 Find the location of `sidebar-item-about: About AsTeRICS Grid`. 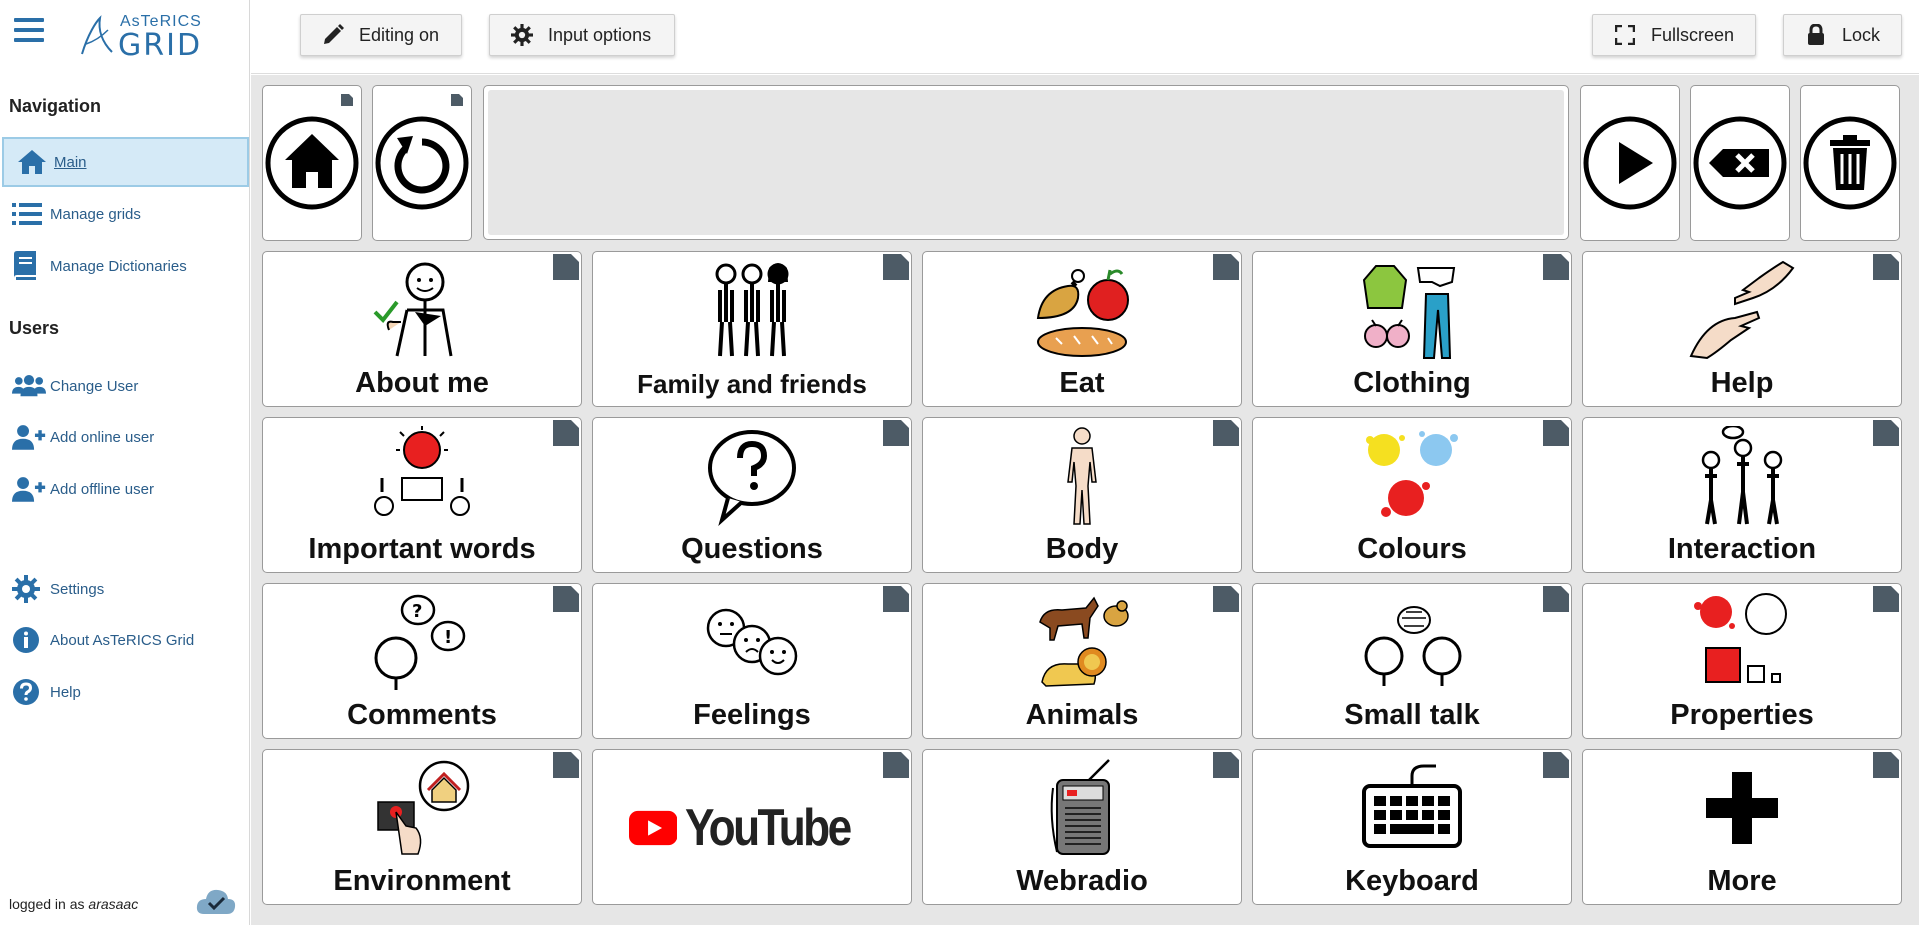

sidebar-item-about: About AsTeRICS Grid is located at coordinates (125, 640).